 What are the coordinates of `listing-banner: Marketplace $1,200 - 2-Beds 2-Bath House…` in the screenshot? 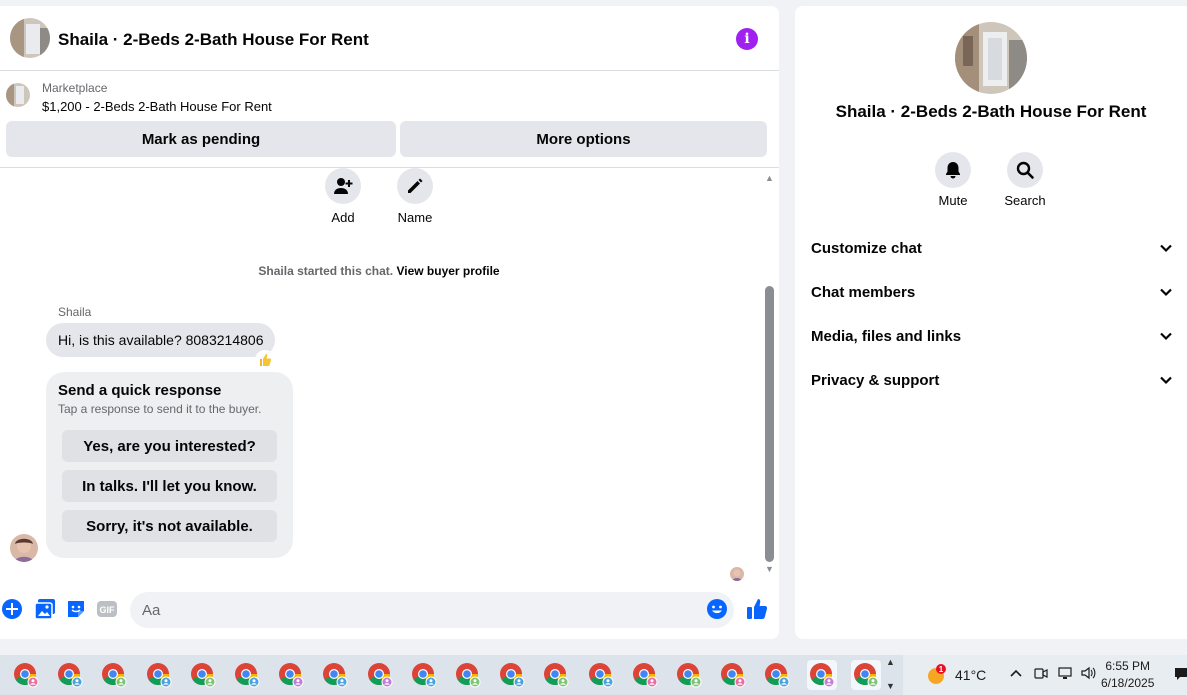 It's located at (389, 120).